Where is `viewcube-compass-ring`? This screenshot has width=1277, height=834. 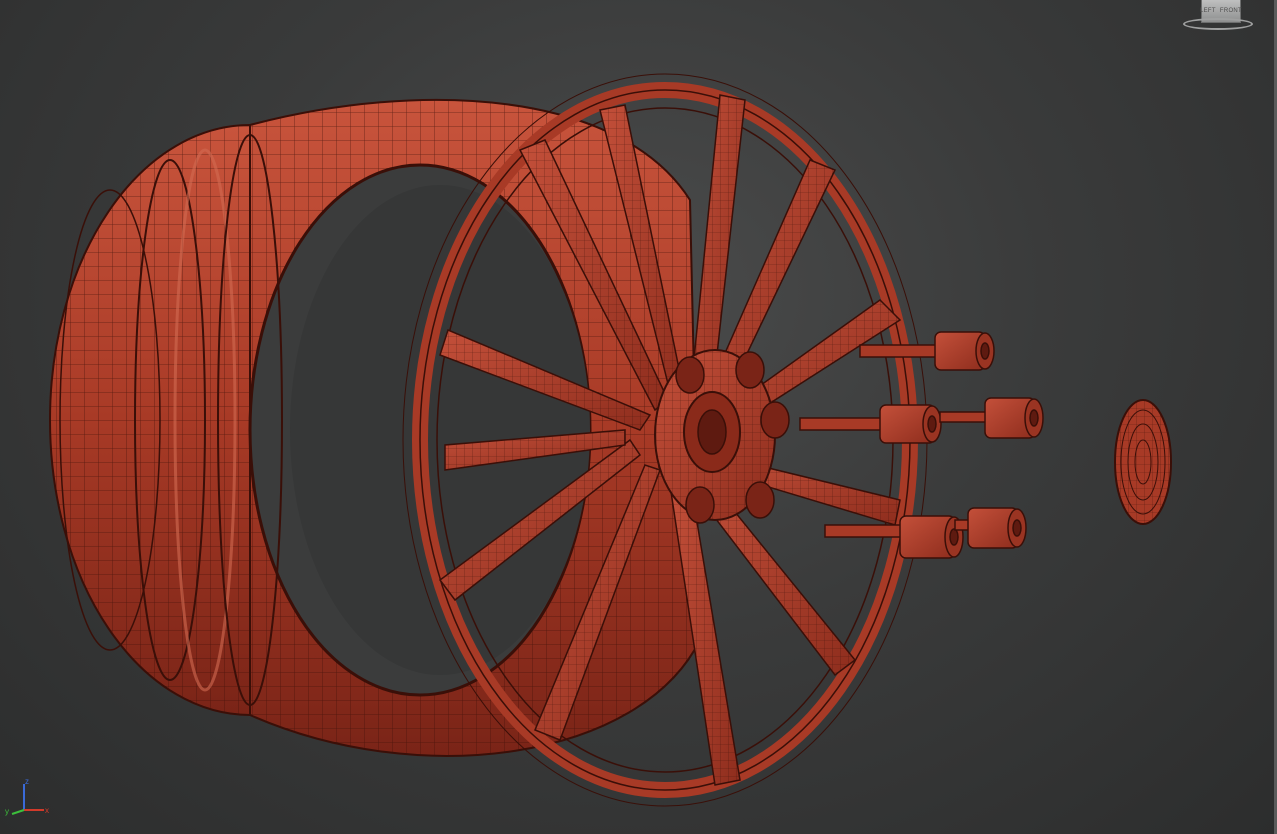
viewcube-compass-ring is located at coordinates (1218, 24).